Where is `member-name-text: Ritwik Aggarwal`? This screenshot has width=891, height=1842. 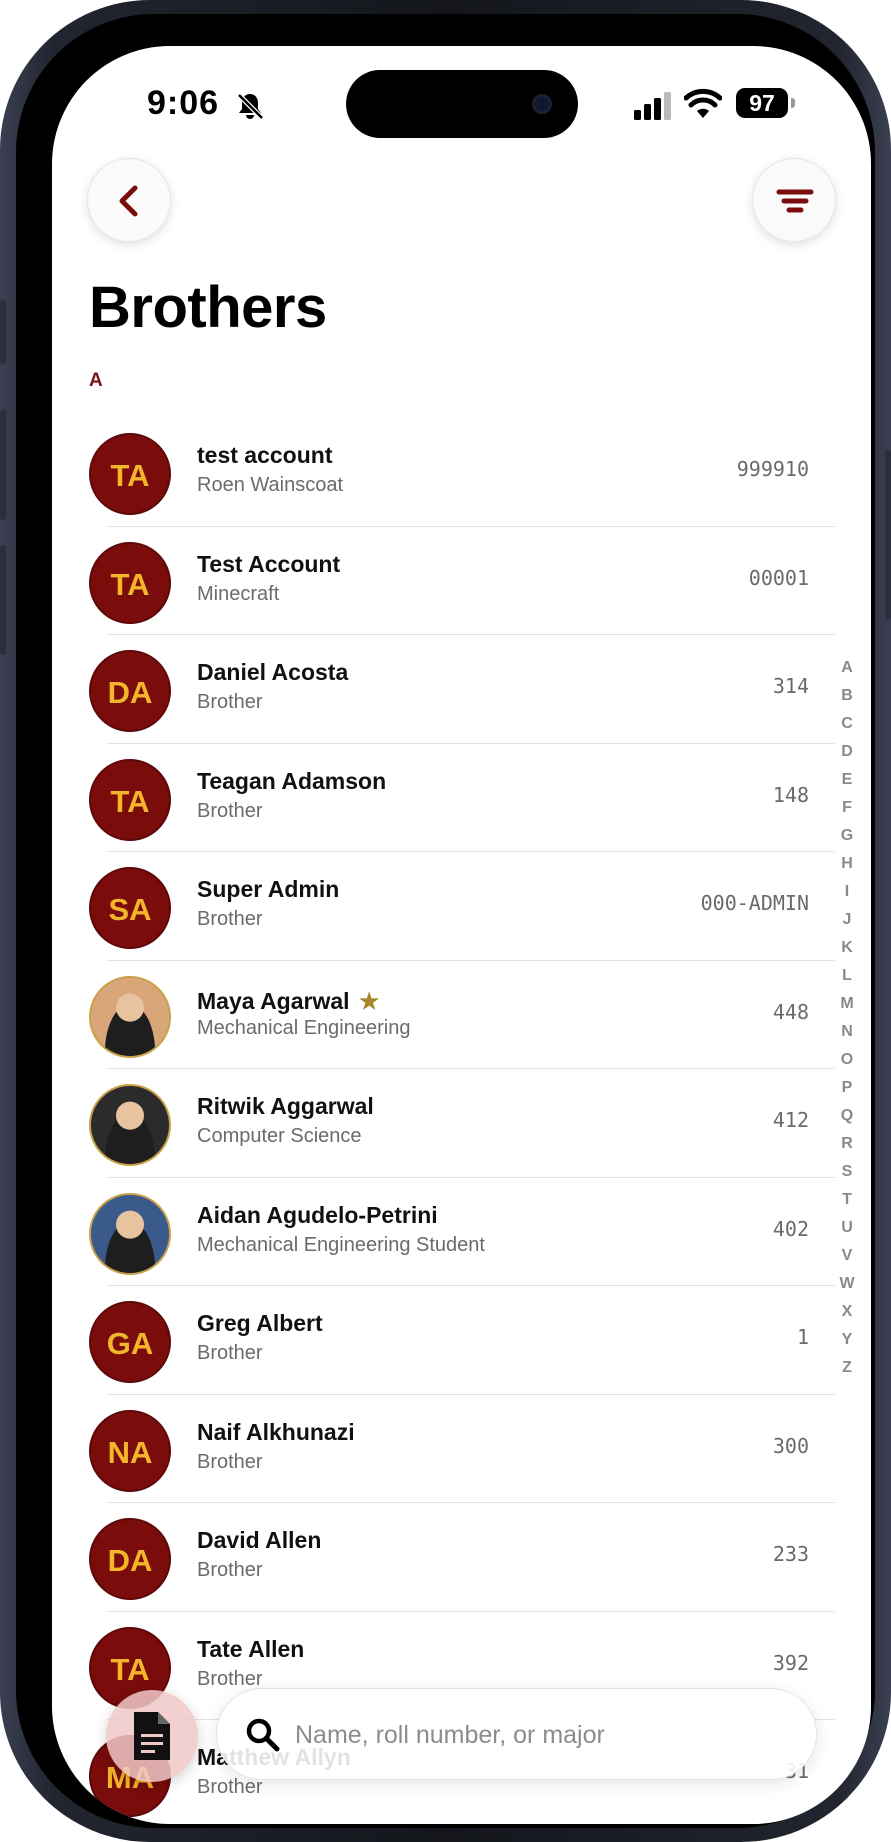
member-name-text: Ritwik Aggarwal is located at coordinates (285, 1106).